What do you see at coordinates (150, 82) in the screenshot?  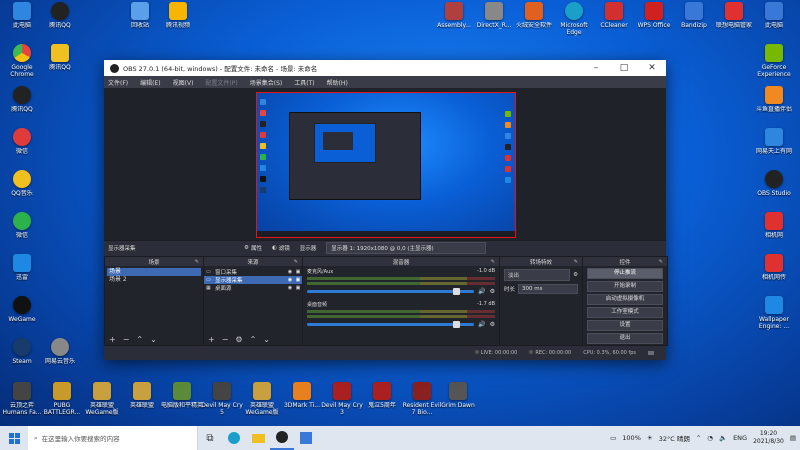 I see `menu-edit: 编辑(E)` at bounding box center [150, 82].